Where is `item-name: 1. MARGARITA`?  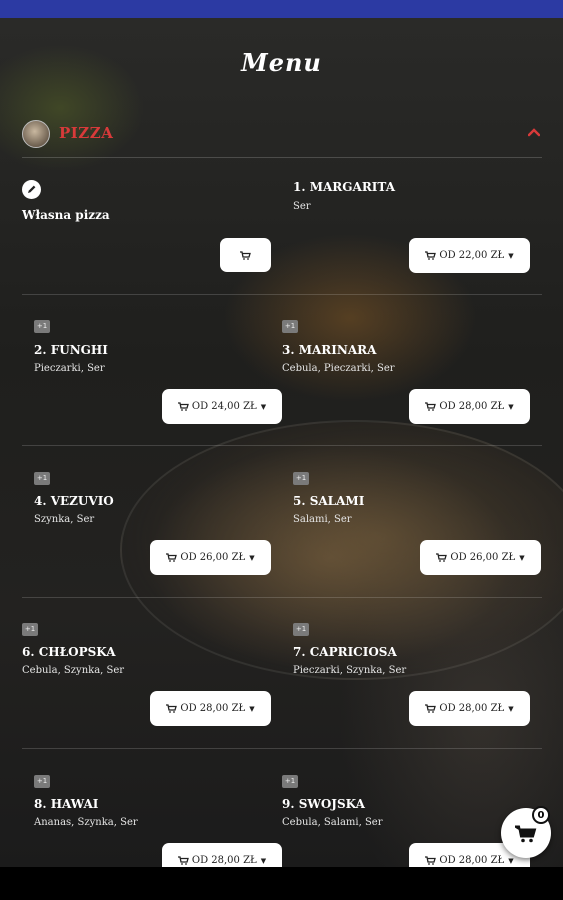 item-name: 1. MARGARITA is located at coordinates (344, 187).